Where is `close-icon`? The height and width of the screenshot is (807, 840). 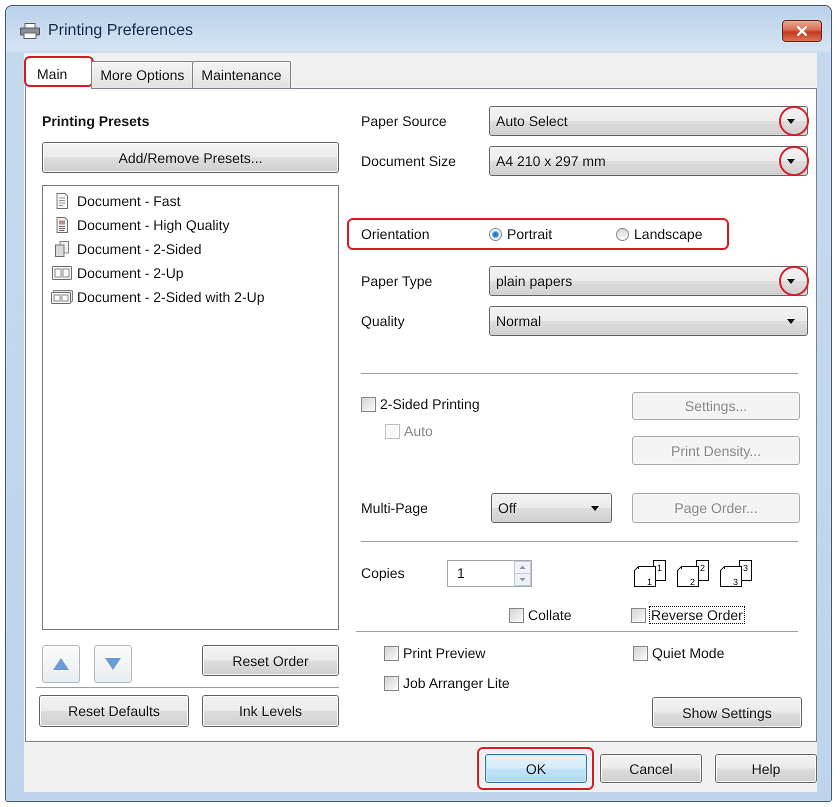
close-icon is located at coordinates (802, 31).